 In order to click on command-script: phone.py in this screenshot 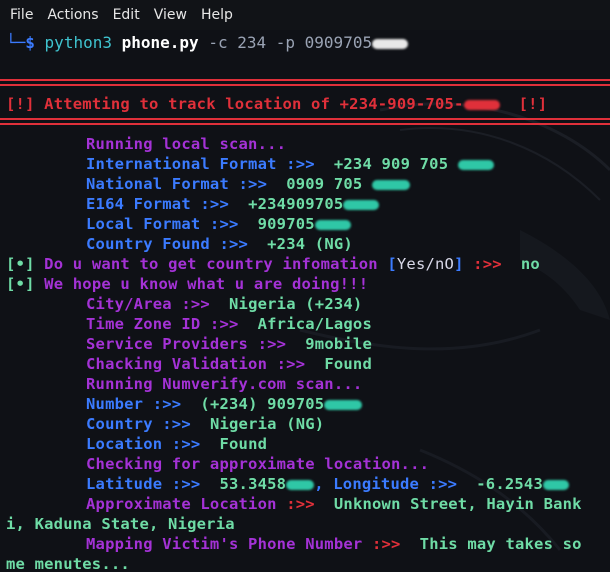, I will do `click(160, 42)`.